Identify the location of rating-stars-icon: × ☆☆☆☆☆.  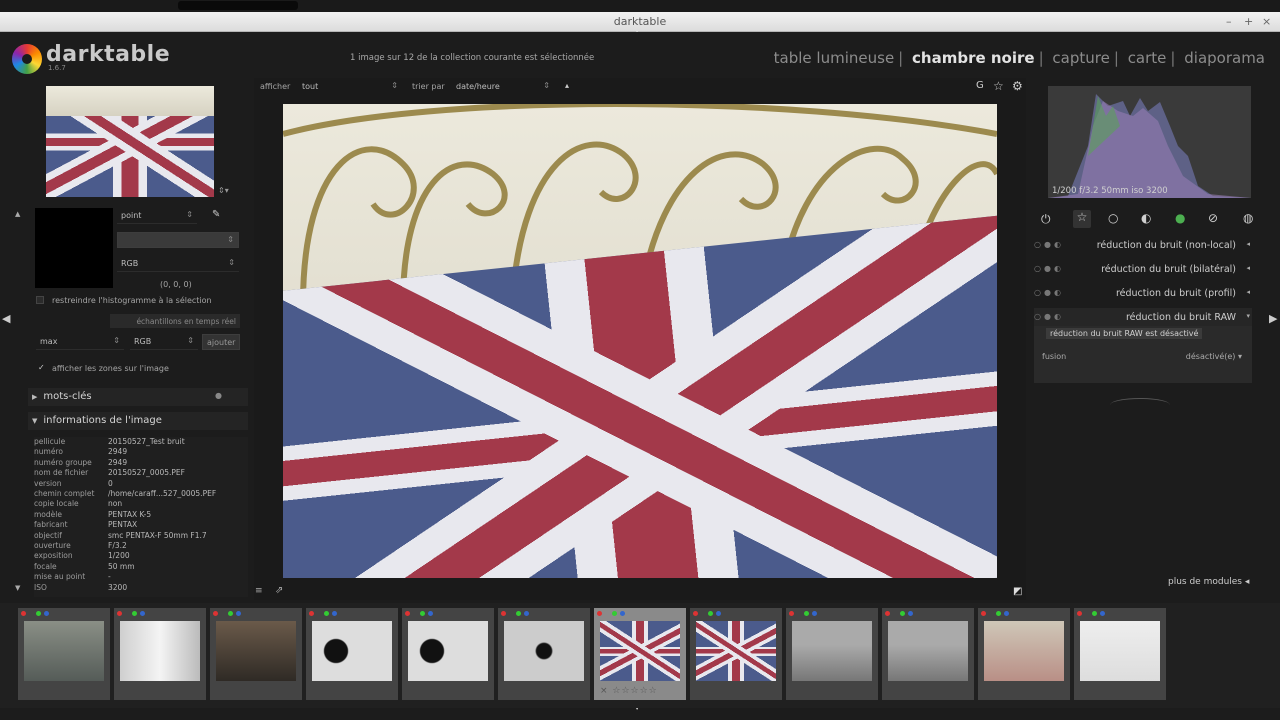
(629, 691).